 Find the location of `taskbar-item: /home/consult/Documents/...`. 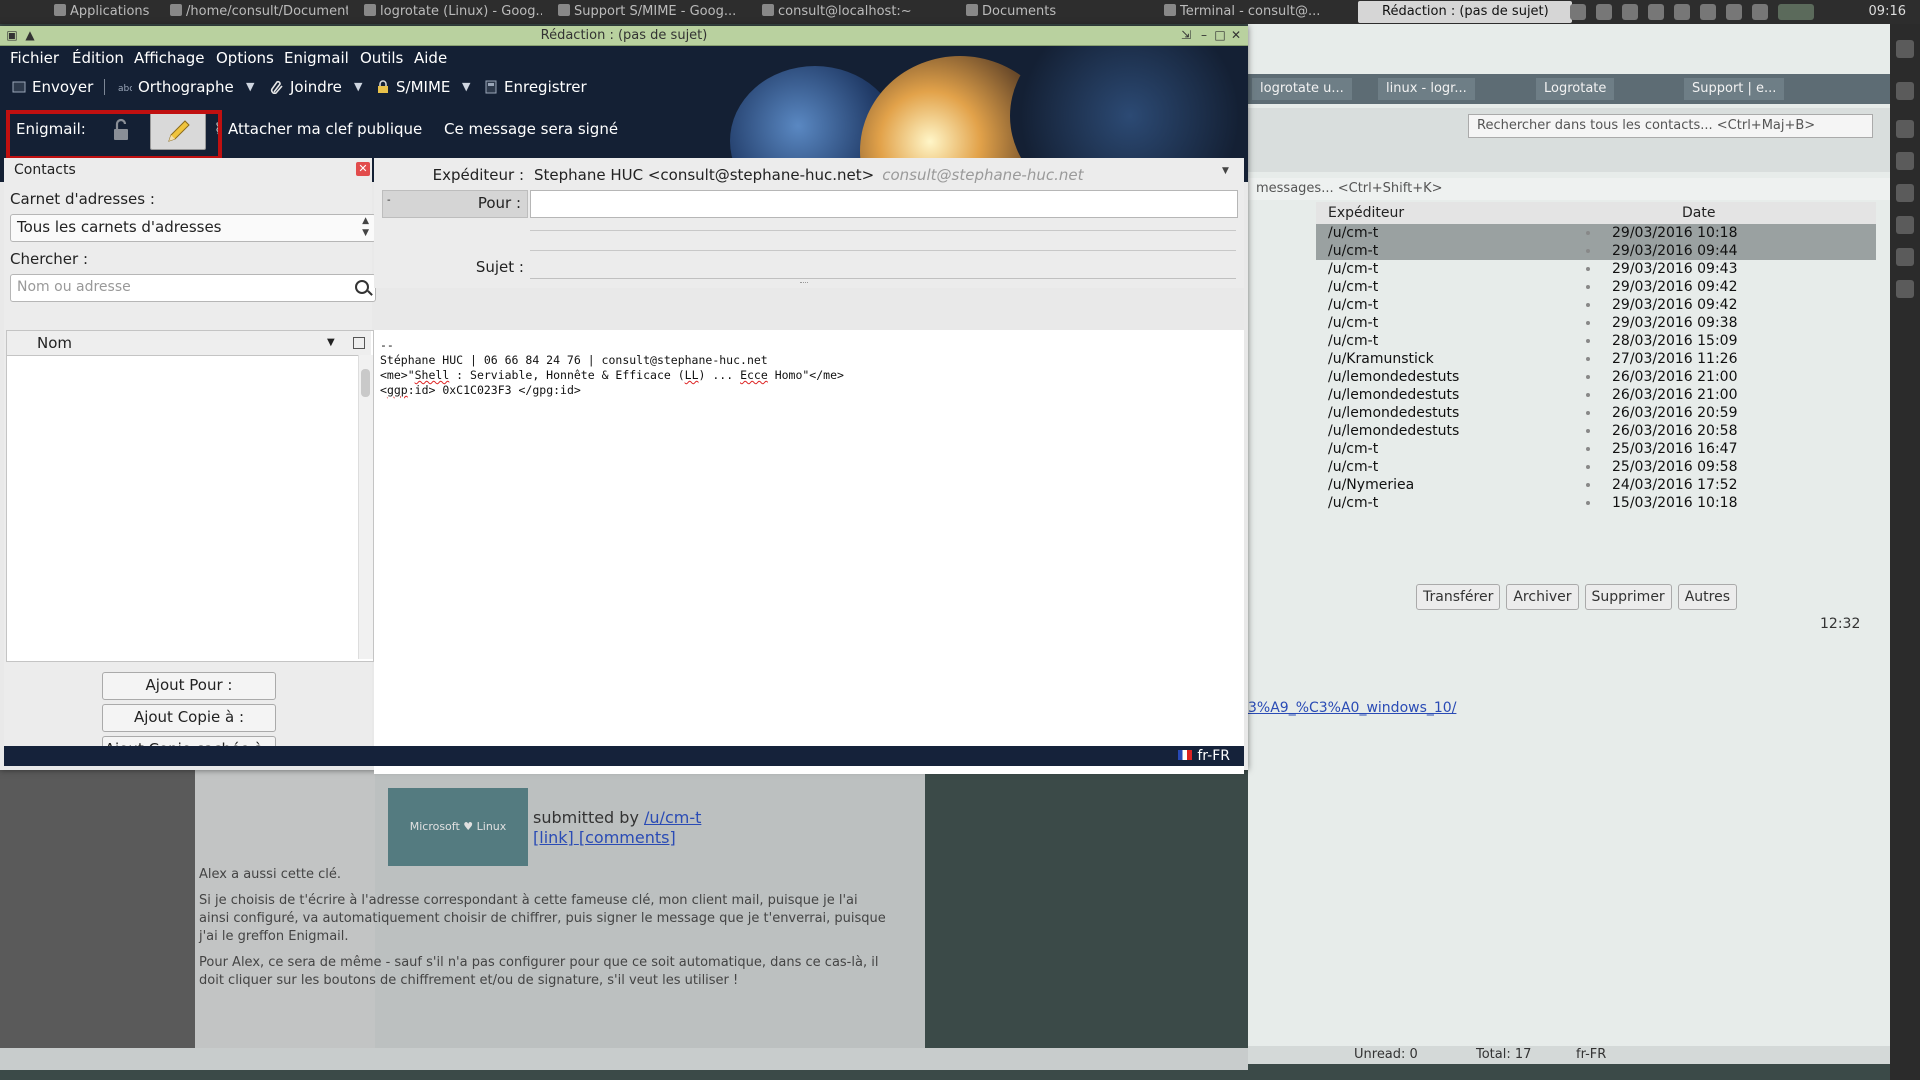

taskbar-item: /home/consult/Documents/... is located at coordinates (258, 12).